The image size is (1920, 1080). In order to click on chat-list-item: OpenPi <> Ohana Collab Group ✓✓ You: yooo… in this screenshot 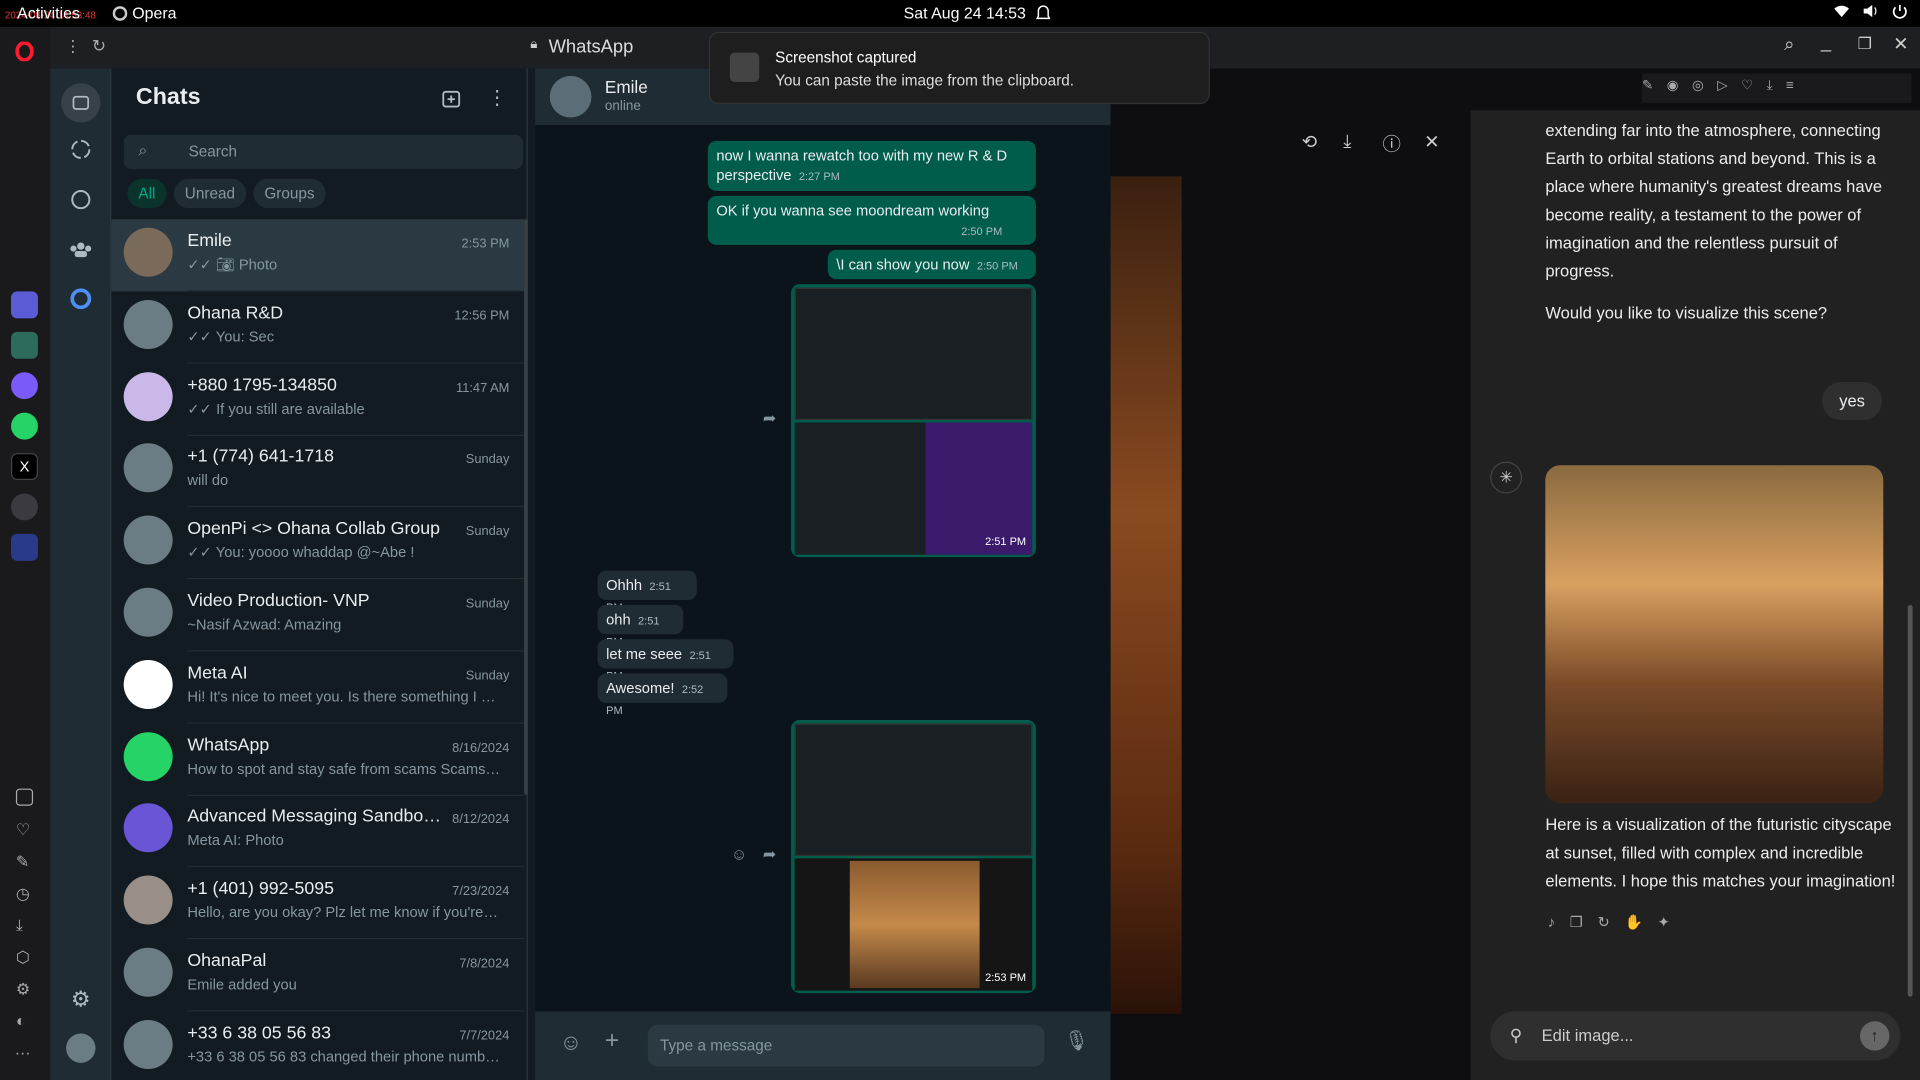, I will do `click(318, 543)`.